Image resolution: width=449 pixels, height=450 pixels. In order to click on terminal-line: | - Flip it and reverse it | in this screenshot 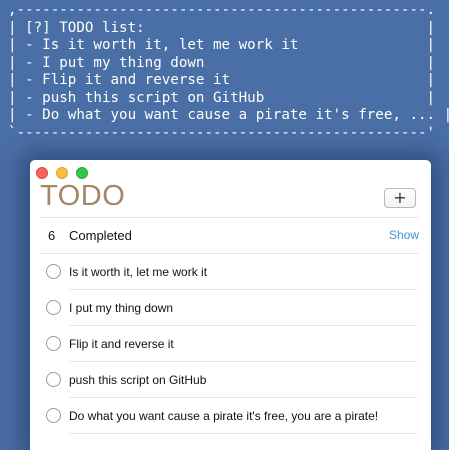, I will do `click(222, 80)`.